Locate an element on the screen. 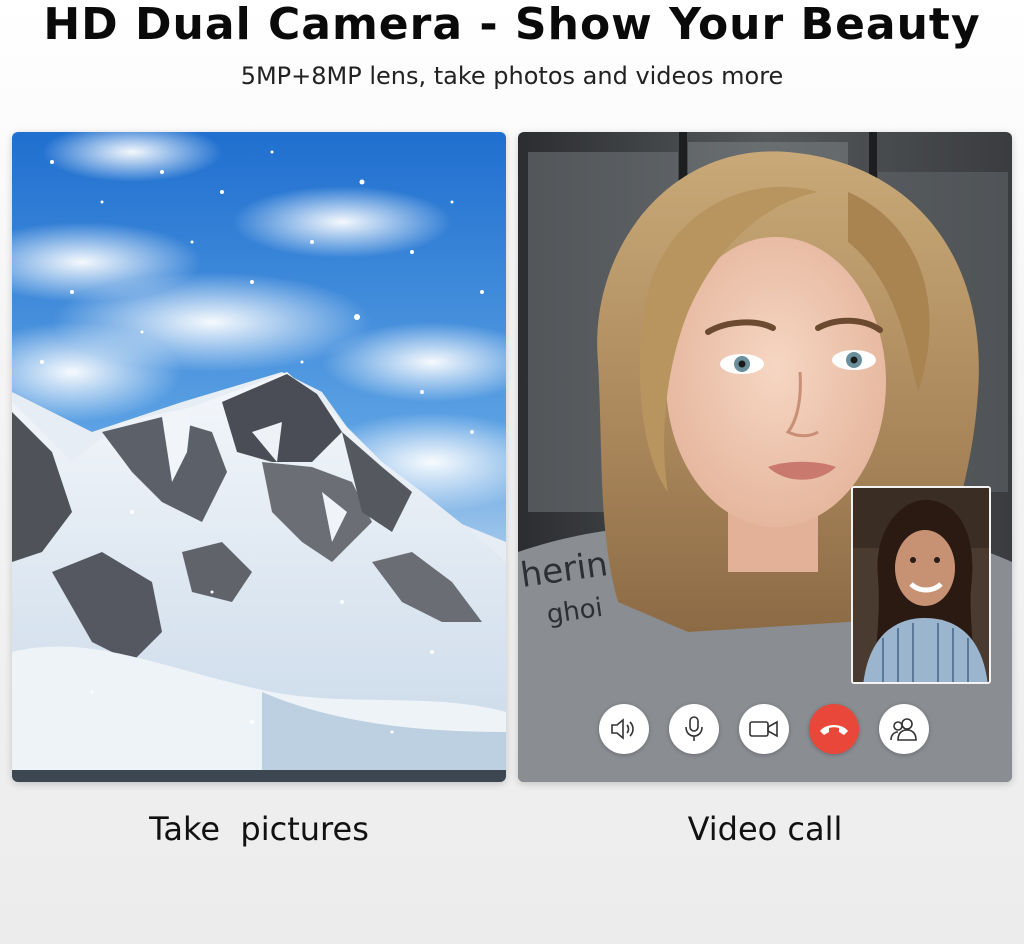 This screenshot has width=1024, height=944. speaker-button is located at coordinates (624, 729).